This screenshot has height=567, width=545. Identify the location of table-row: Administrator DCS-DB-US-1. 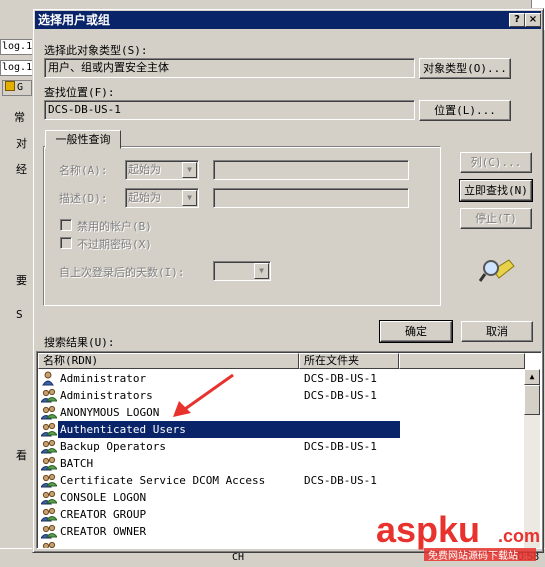
(283, 378).